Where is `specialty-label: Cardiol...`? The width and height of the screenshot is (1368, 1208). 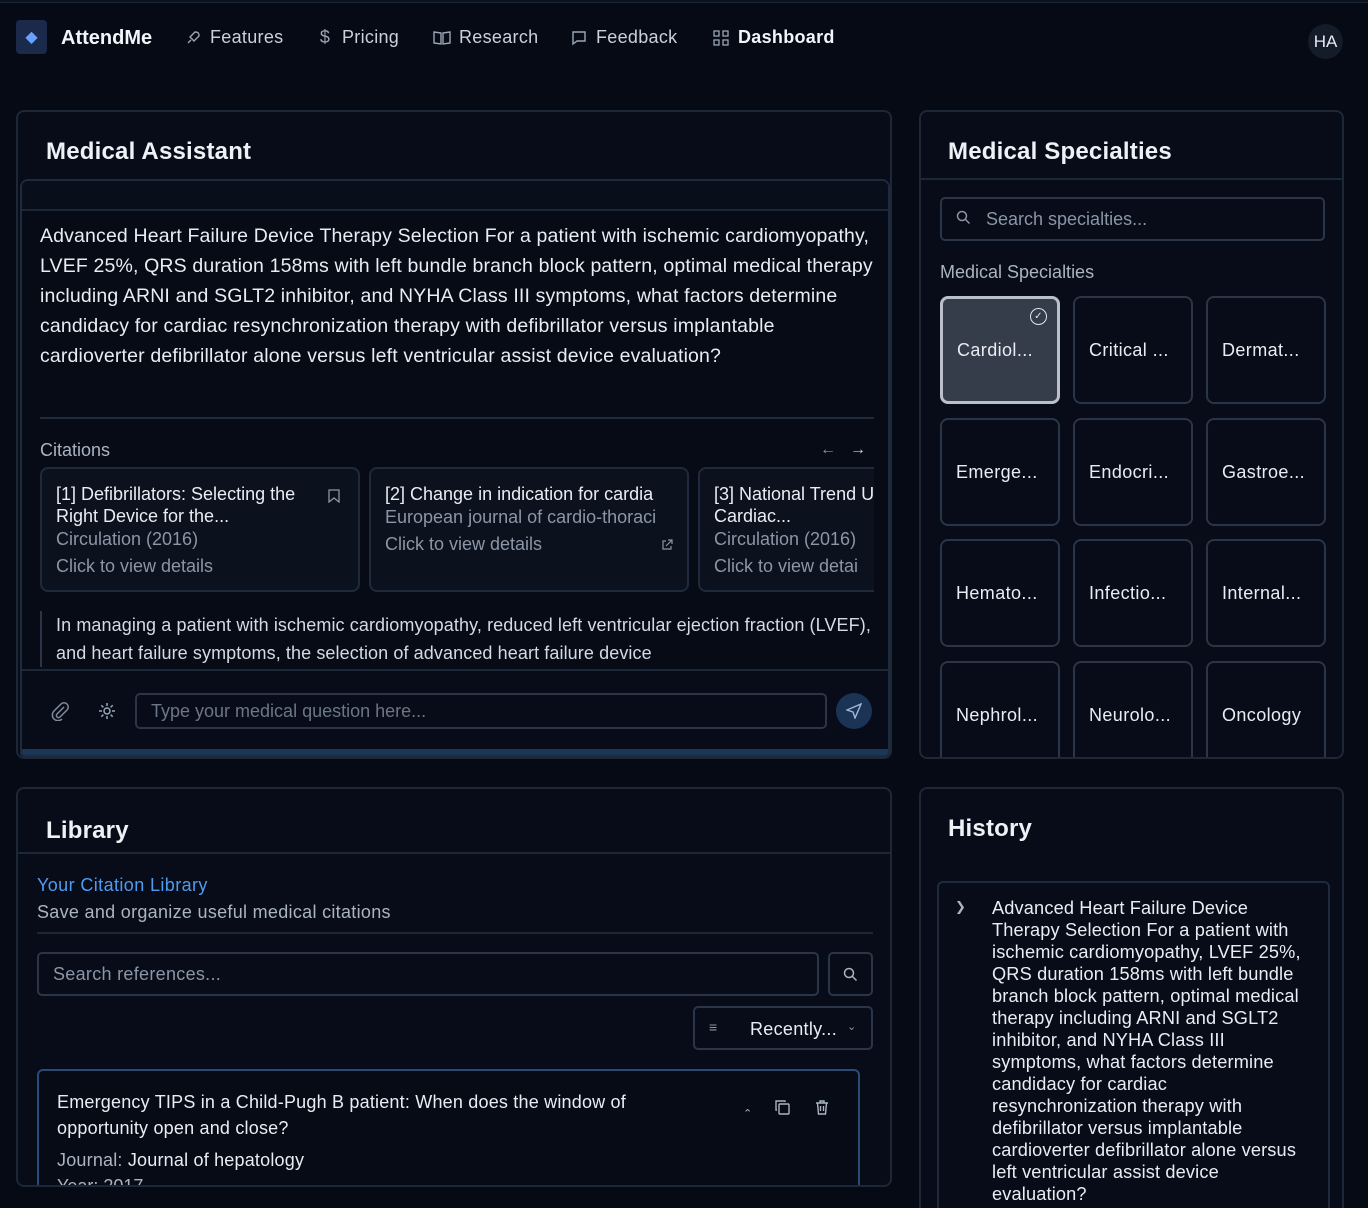 specialty-label: Cardiol... is located at coordinates (995, 349).